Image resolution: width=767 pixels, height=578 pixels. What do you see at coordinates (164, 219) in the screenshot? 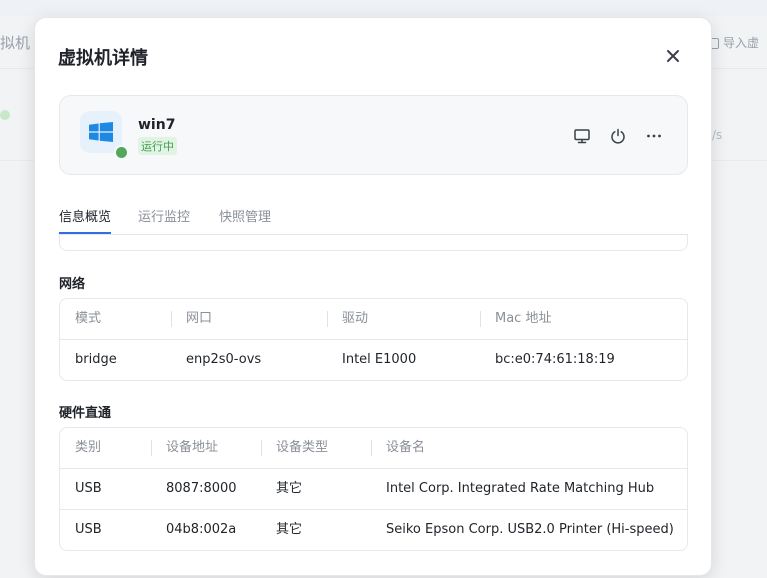
I see `tab-monitoring: 运行监控` at bounding box center [164, 219].